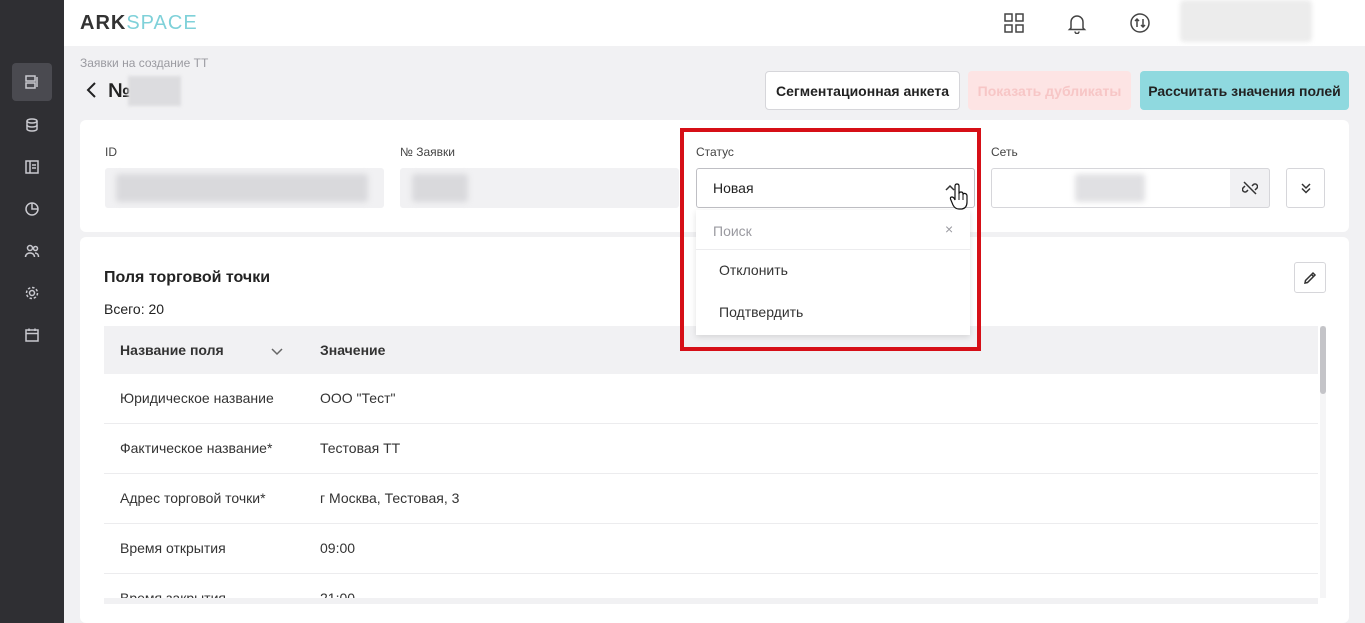 The width and height of the screenshot is (1365, 623). I want to click on dropdown-search: Поиск ×, so click(833, 230).